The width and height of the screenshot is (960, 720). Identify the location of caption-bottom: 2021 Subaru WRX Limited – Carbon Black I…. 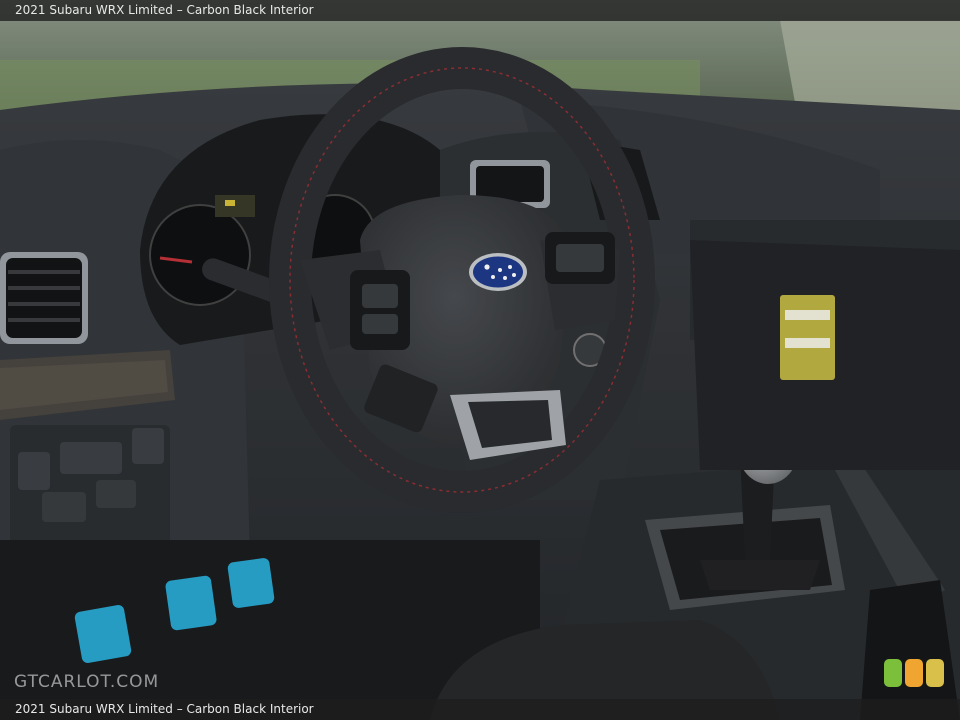
(164, 709).